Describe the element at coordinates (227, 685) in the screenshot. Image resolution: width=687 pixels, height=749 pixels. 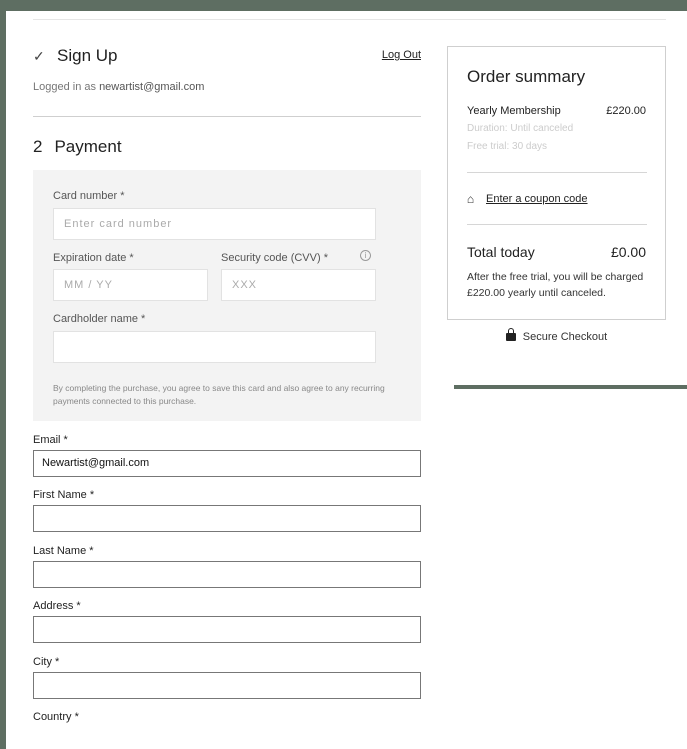
I see `city-field` at that location.